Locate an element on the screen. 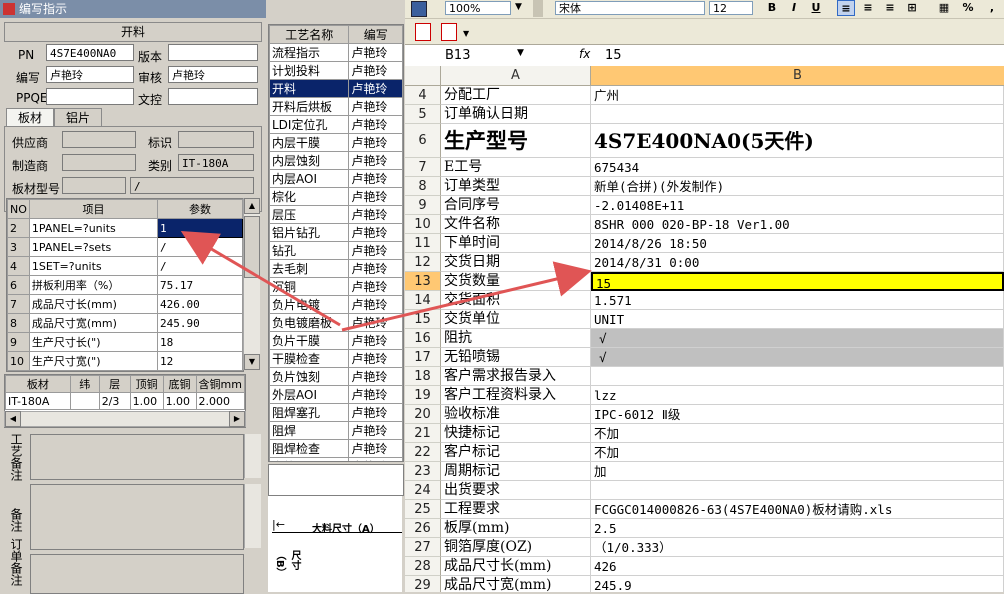  row-header: 10 is located at coordinates (423, 224).